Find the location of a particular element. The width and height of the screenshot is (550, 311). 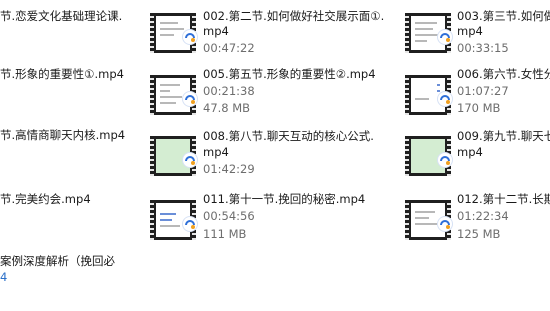

file-name: 005.第五节.形象的重要性②.mp4 is located at coordinates (289, 74).